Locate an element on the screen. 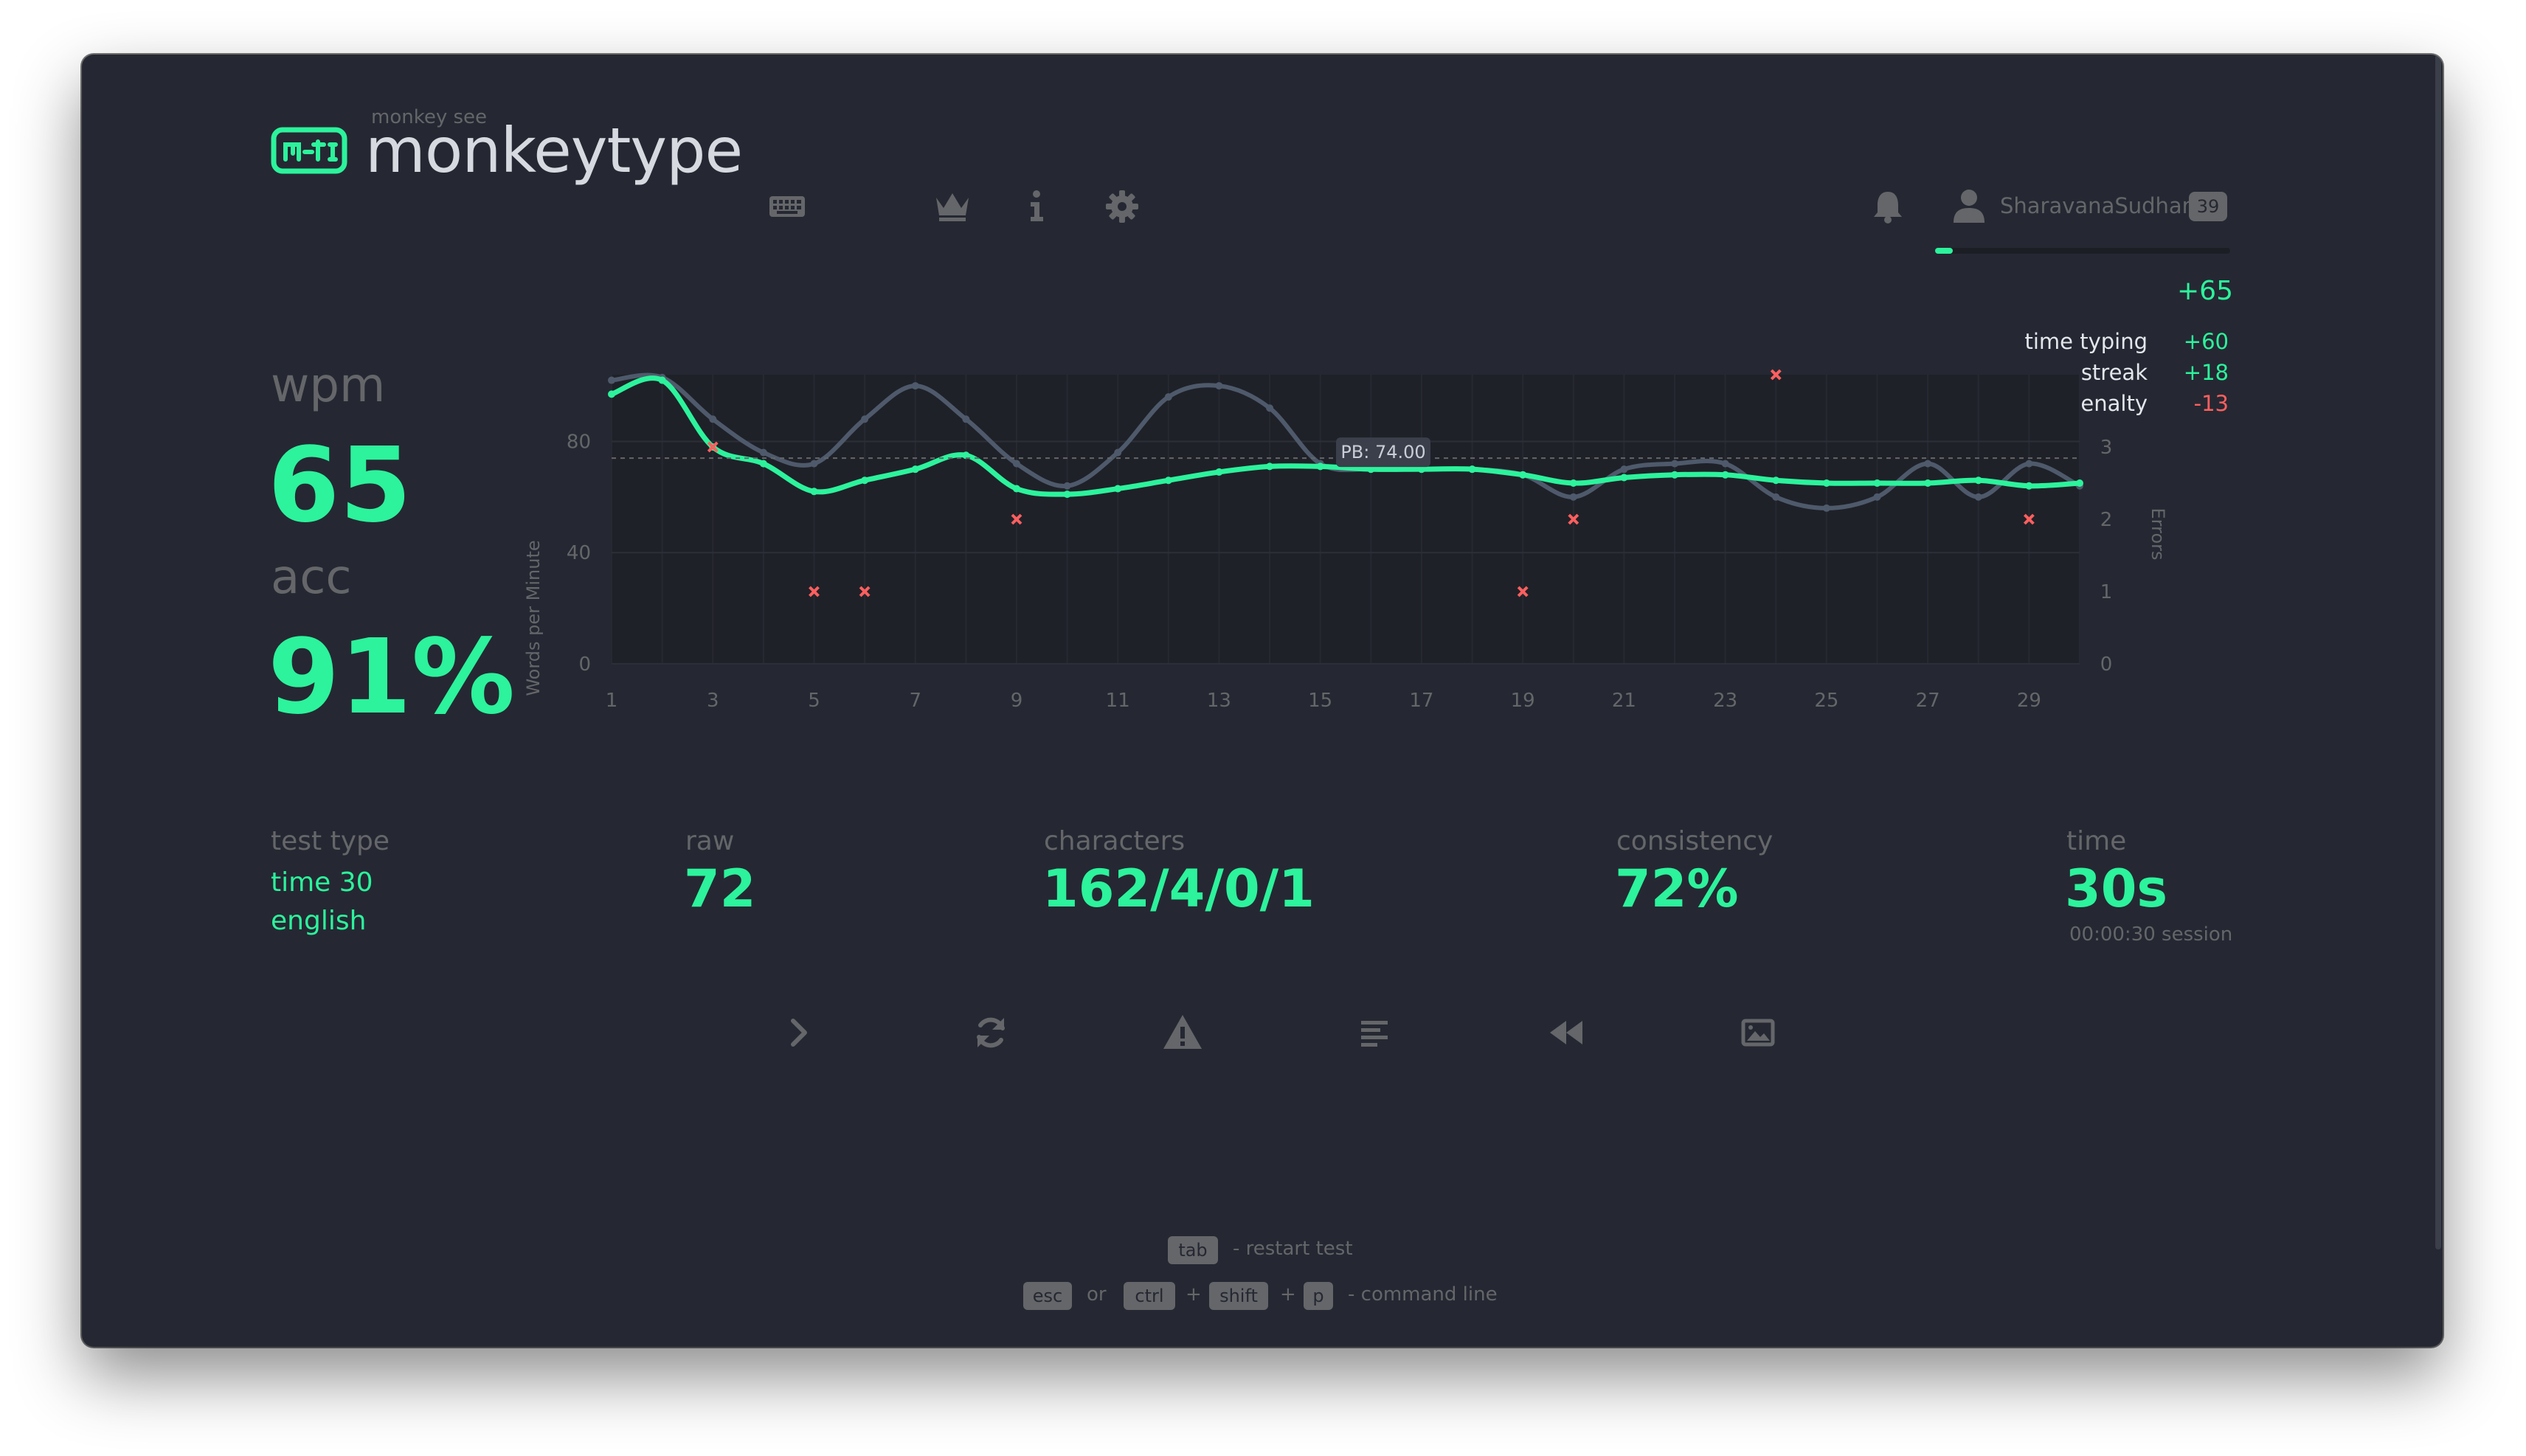 Image resolution: width=2526 pixels, height=1456 pixels. watch-replay-button is located at coordinates (1566, 1032).